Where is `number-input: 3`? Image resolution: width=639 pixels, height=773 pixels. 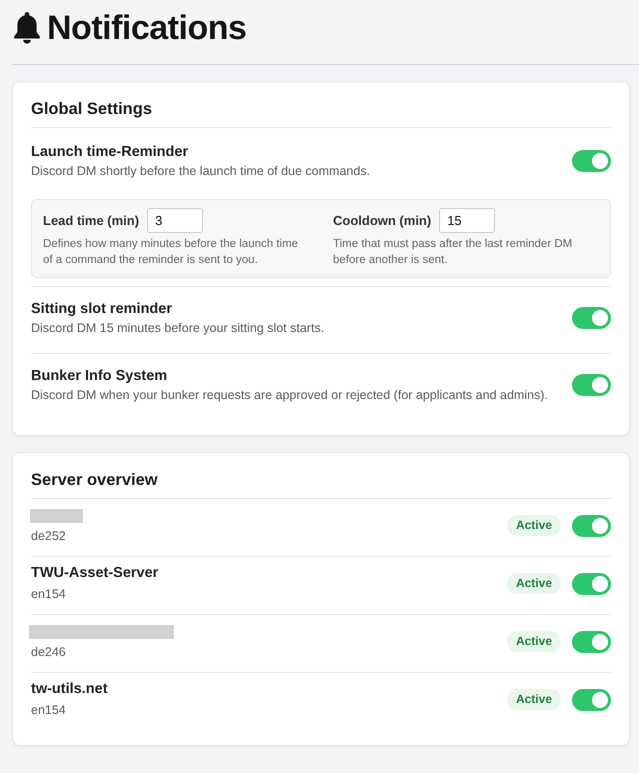 number-input: 3 is located at coordinates (175, 220).